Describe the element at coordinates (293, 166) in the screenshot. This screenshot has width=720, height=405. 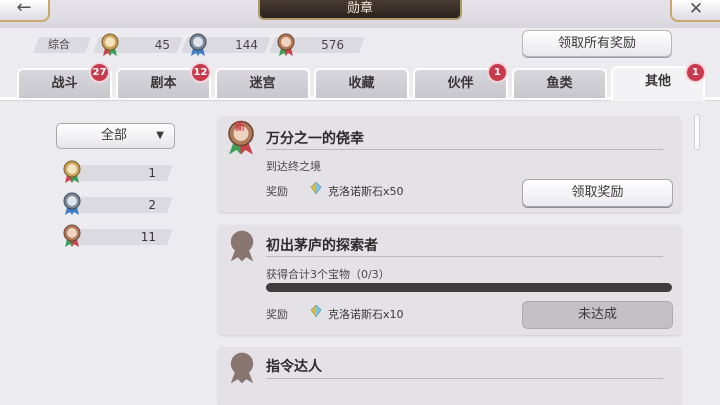
I see `achievement-description: 到达终之境` at that location.